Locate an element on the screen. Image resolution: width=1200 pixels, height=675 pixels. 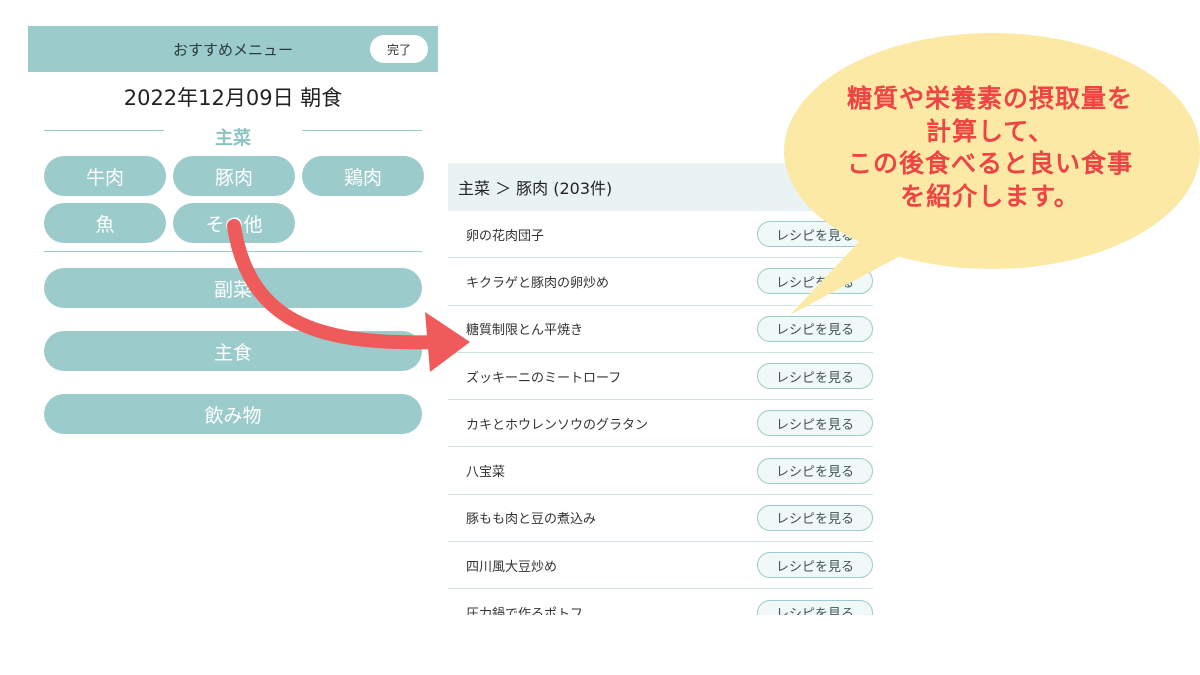
date-meal-label: 2022年12月09日 朝食 is located at coordinates (233, 98).